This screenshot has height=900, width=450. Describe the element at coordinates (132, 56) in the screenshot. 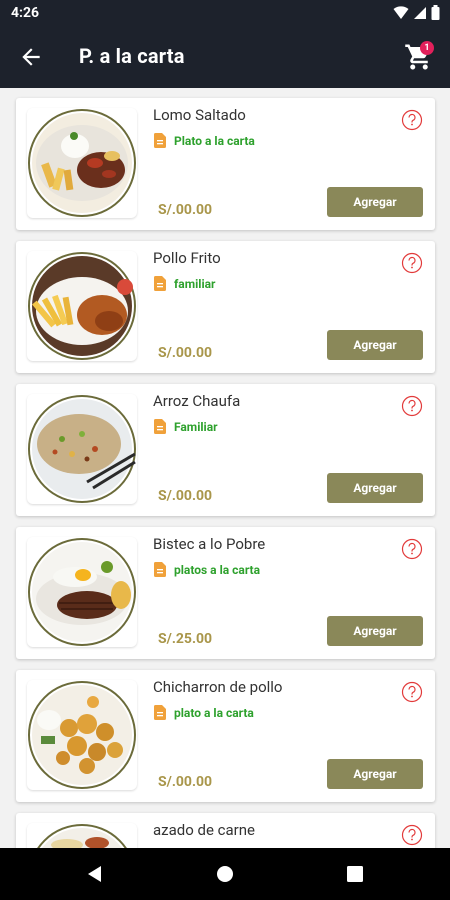

I see `page-title: P. a la carta` at that location.